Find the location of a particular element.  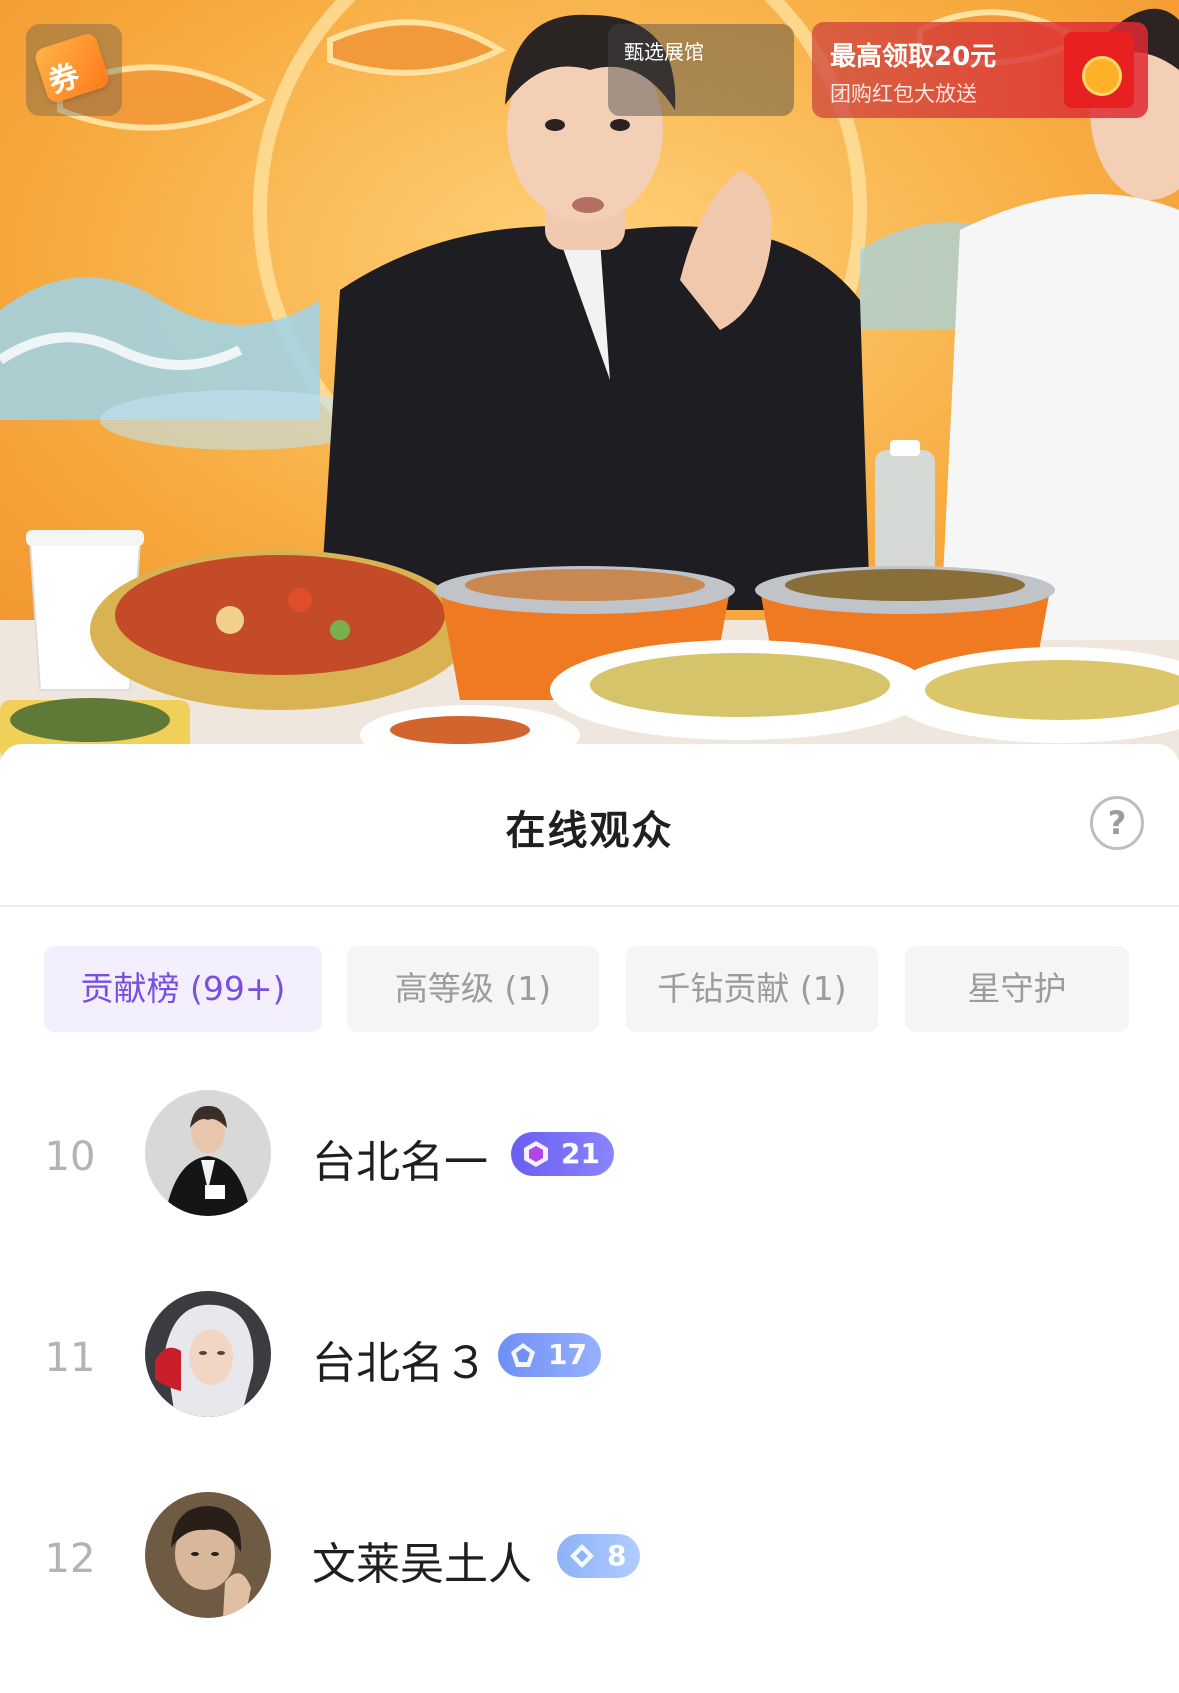

red-packet-title: 最高领取20元 is located at coordinates (913, 57).